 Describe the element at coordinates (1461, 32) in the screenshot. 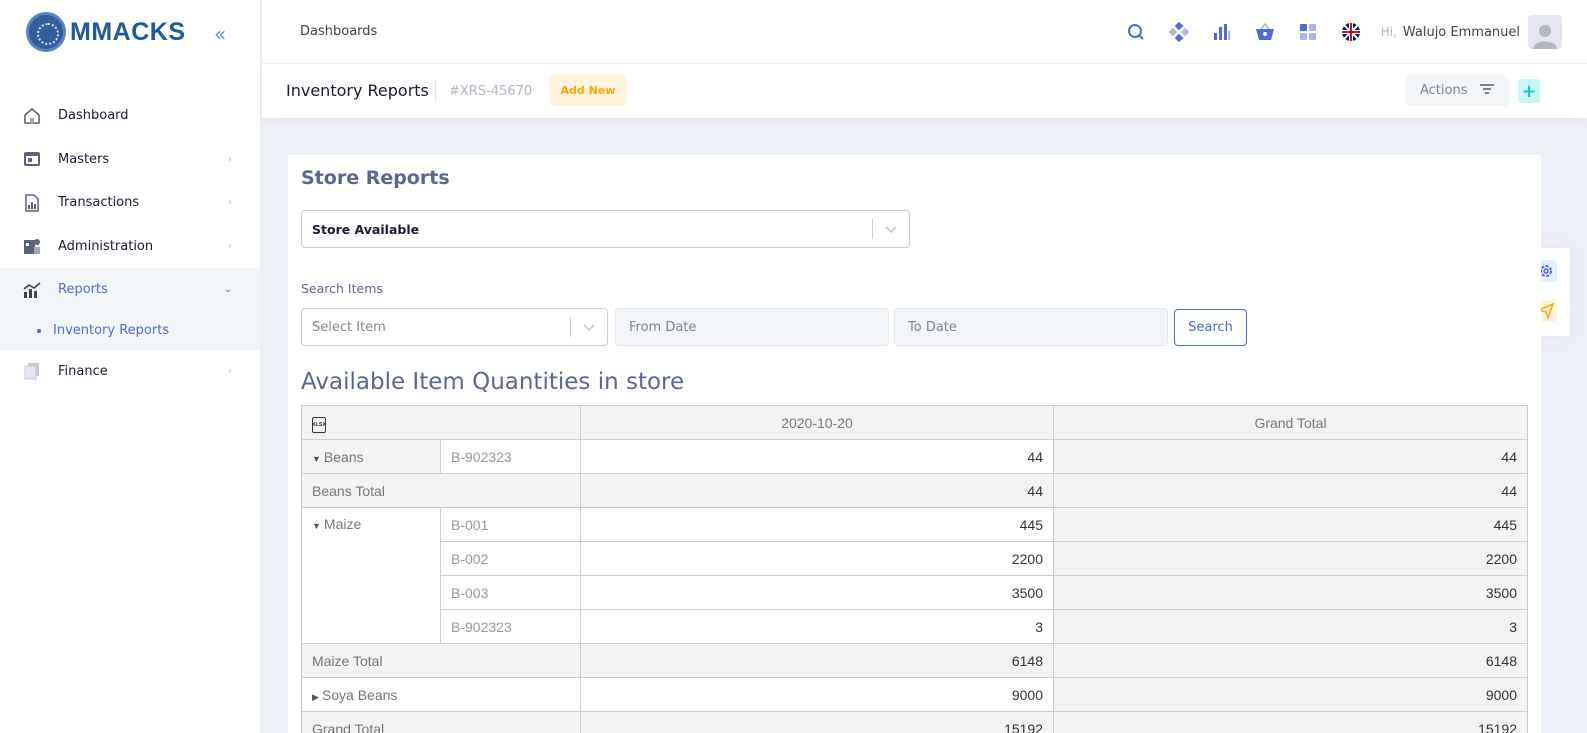

I see `user-name: Walujo Emmanuel` at that location.